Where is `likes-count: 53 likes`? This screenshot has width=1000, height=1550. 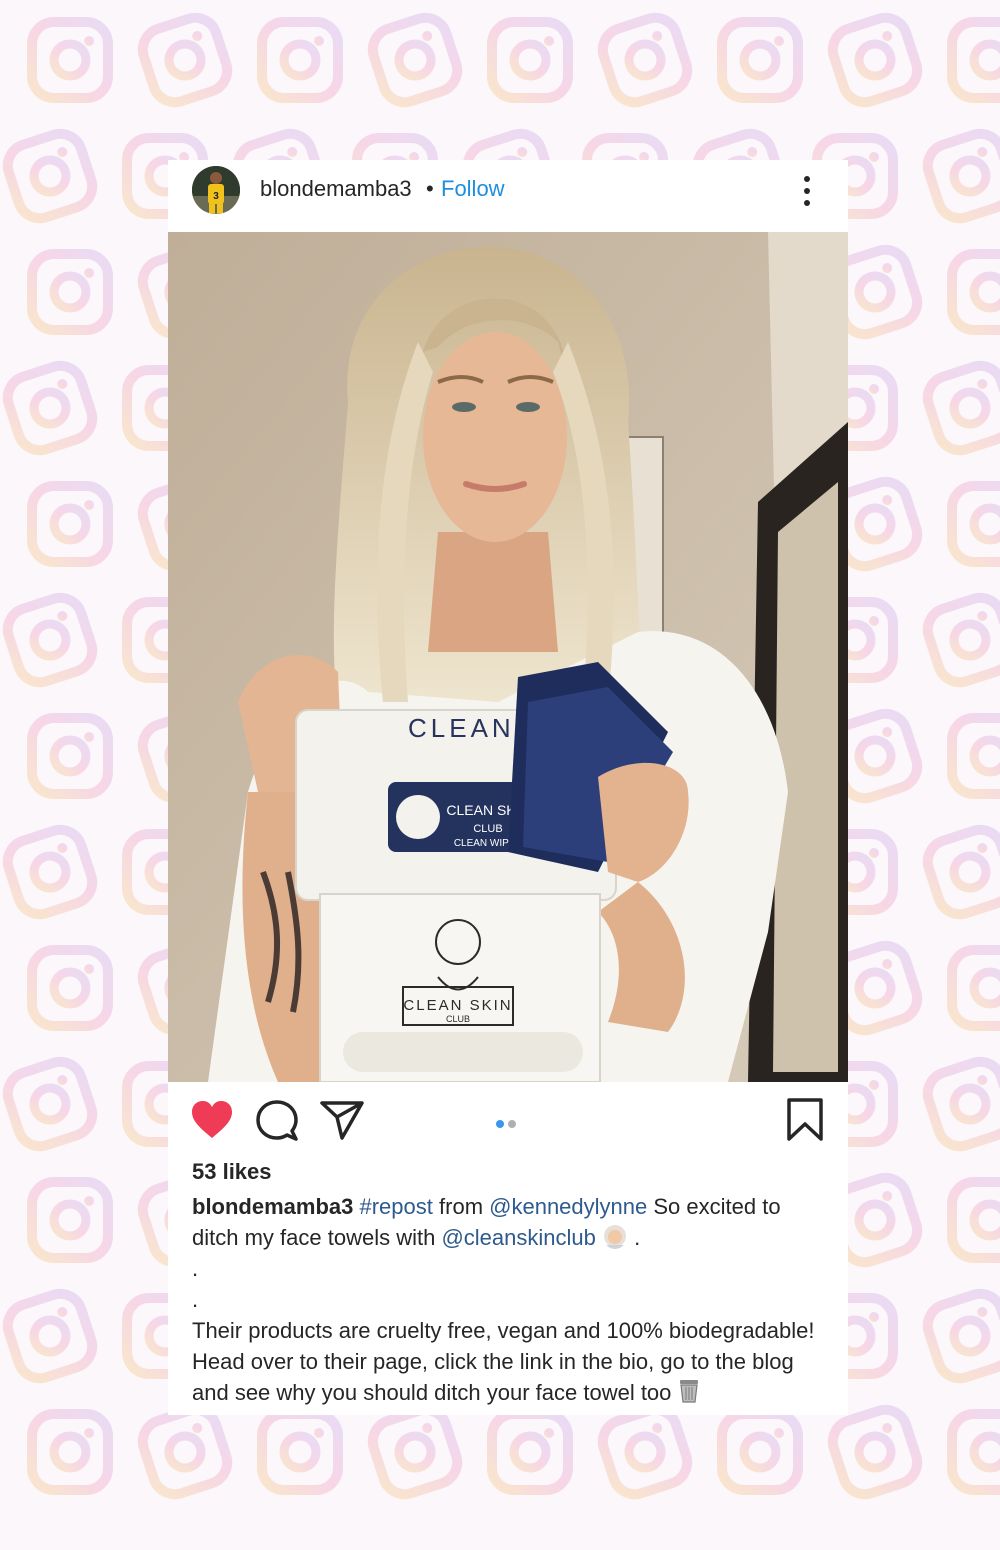
likes-count: 53 likes is located at coordinates (232, 1172).